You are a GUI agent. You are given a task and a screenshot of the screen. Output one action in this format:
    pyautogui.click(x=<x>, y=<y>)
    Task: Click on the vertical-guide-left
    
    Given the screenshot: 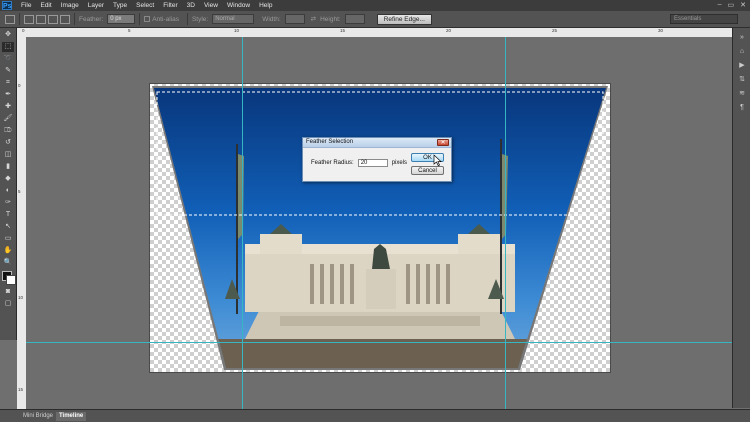 What is the action you would take?
    pyautogui.click(x=242, y=223)
    